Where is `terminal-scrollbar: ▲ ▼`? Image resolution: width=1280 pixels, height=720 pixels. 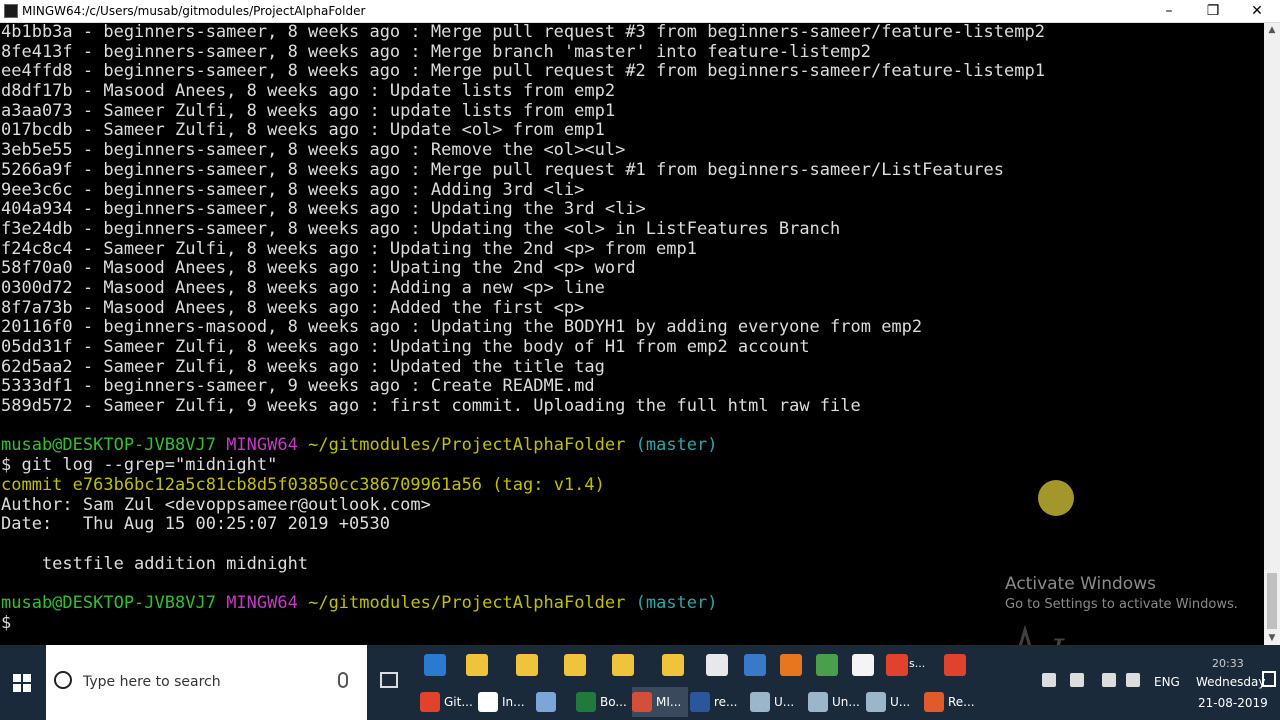
terminal-scrollbar: ▲ ▼ is located at coordinates (1272, 334).